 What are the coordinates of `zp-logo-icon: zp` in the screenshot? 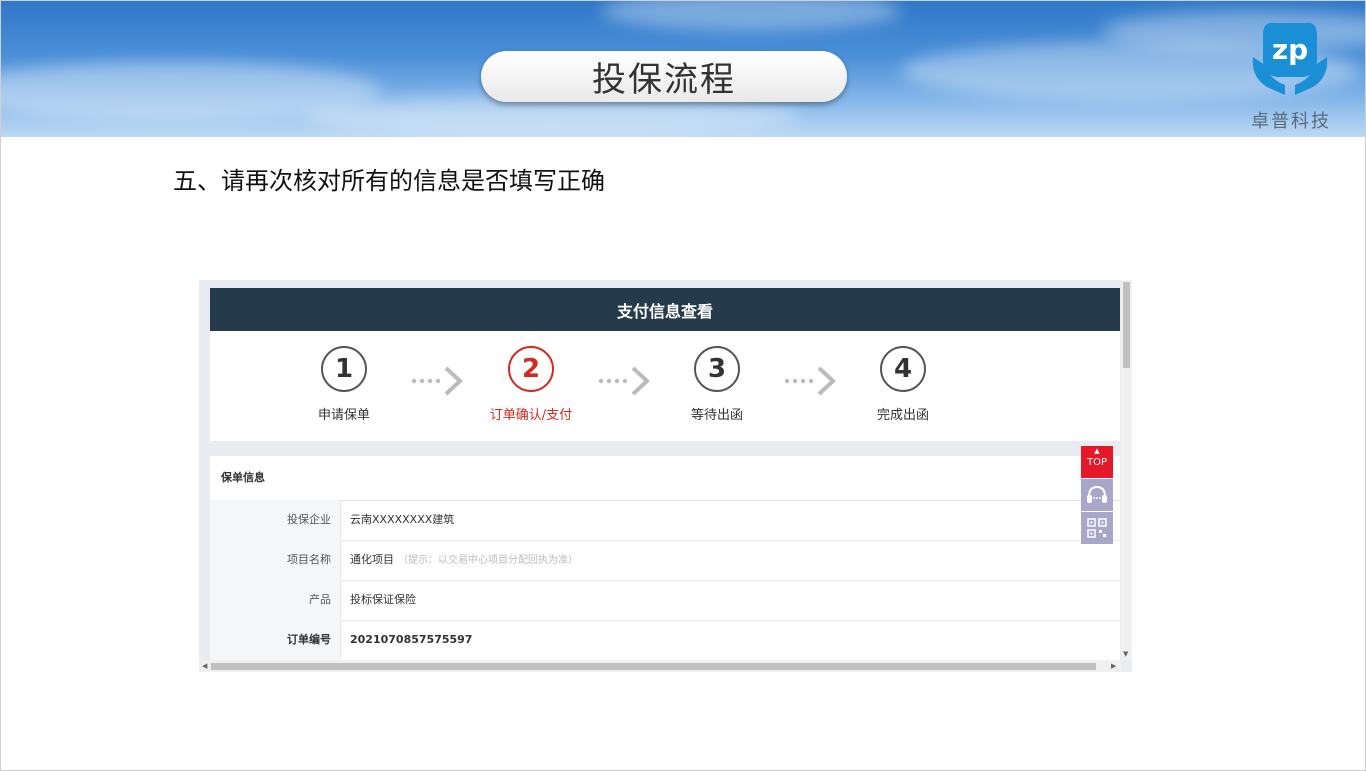 It's located at (1290, 60).